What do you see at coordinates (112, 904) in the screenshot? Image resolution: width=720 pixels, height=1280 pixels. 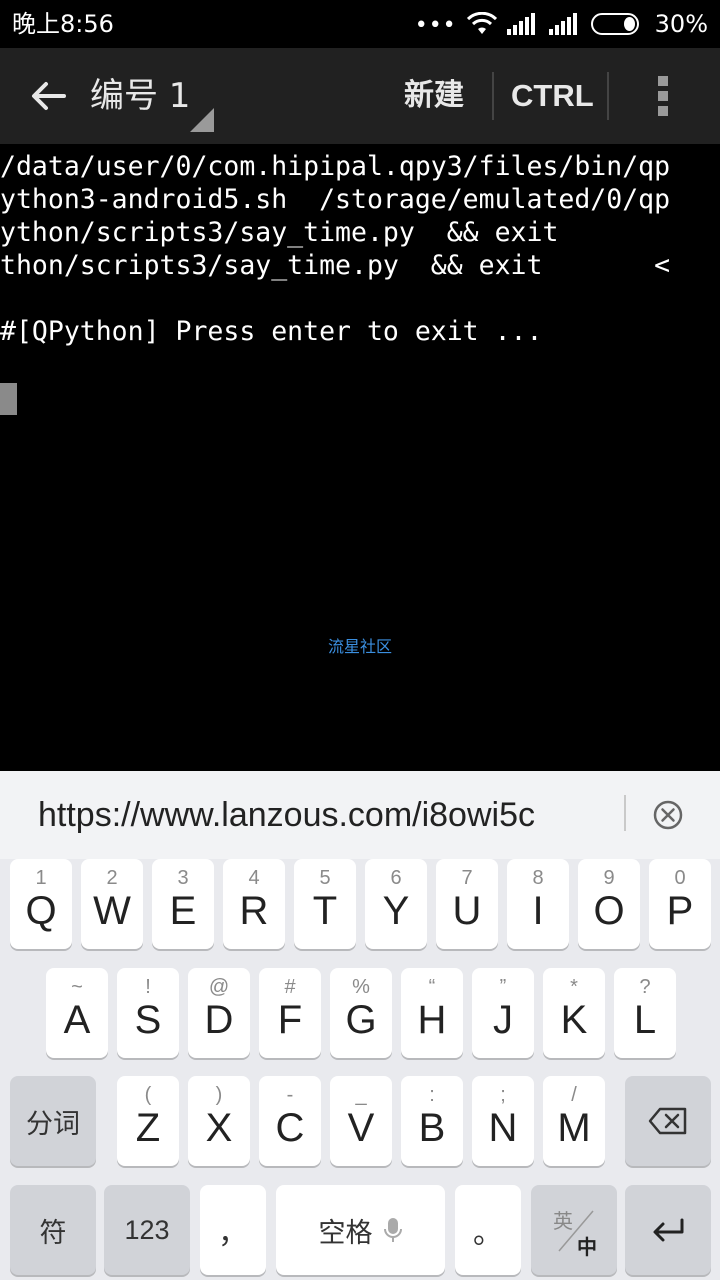 I see `key-w: 2W` at bounding box center [112, 904].